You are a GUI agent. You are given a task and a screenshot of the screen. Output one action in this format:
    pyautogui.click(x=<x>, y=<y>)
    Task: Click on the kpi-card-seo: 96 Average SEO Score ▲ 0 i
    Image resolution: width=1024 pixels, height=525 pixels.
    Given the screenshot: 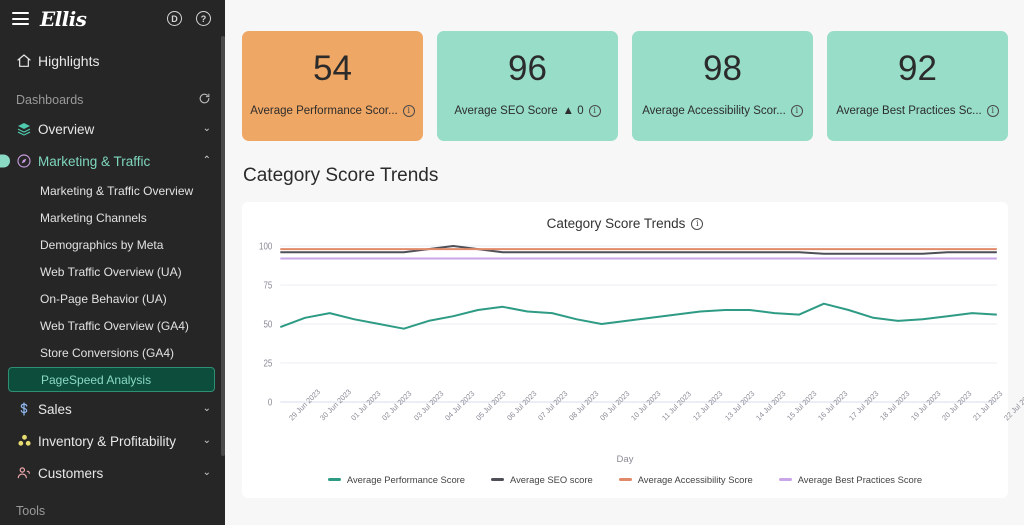 What is the action you would take?
    pyautogui.click(x=527, y=86)
    